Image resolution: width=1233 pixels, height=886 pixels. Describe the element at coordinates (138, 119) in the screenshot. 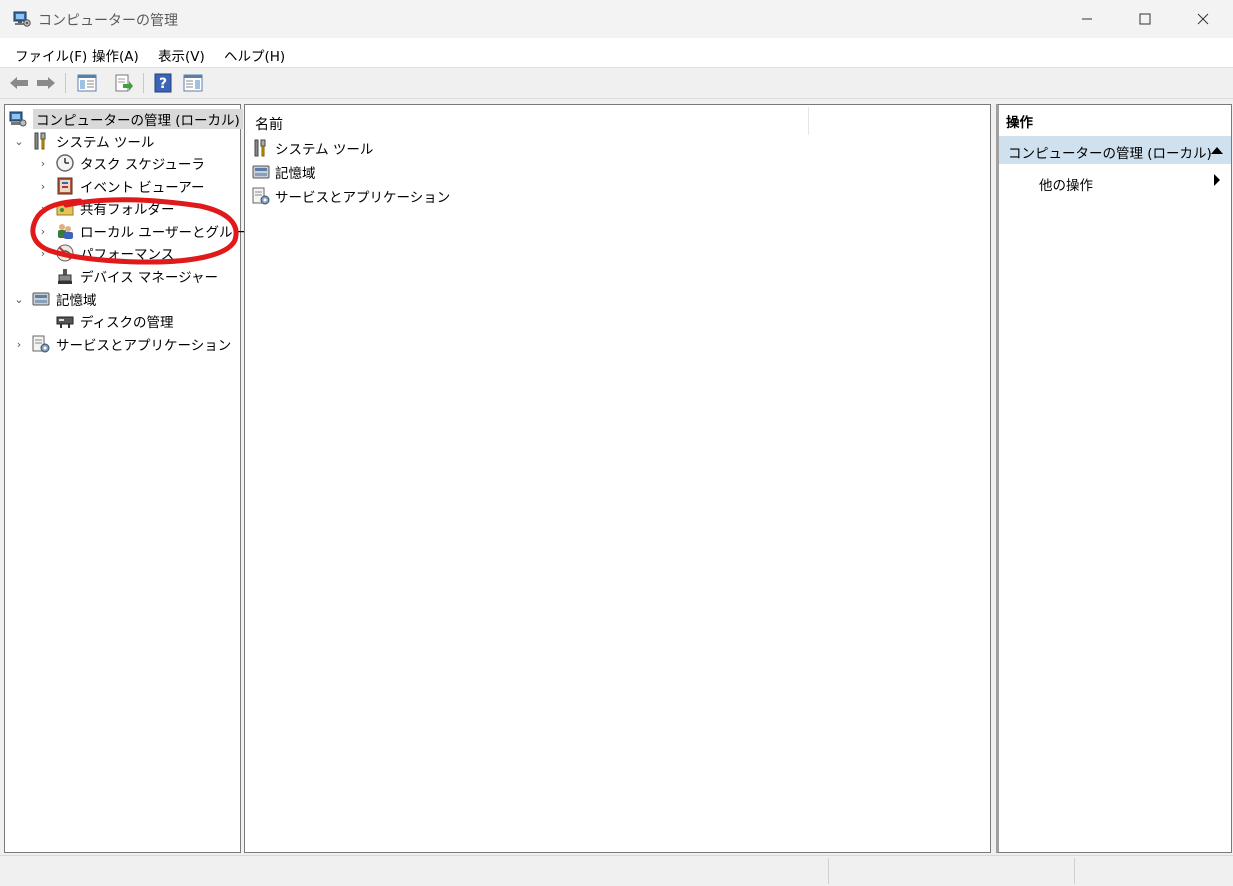

I see `tree-label: コンピューターの管理 (ローカル)` at that location.